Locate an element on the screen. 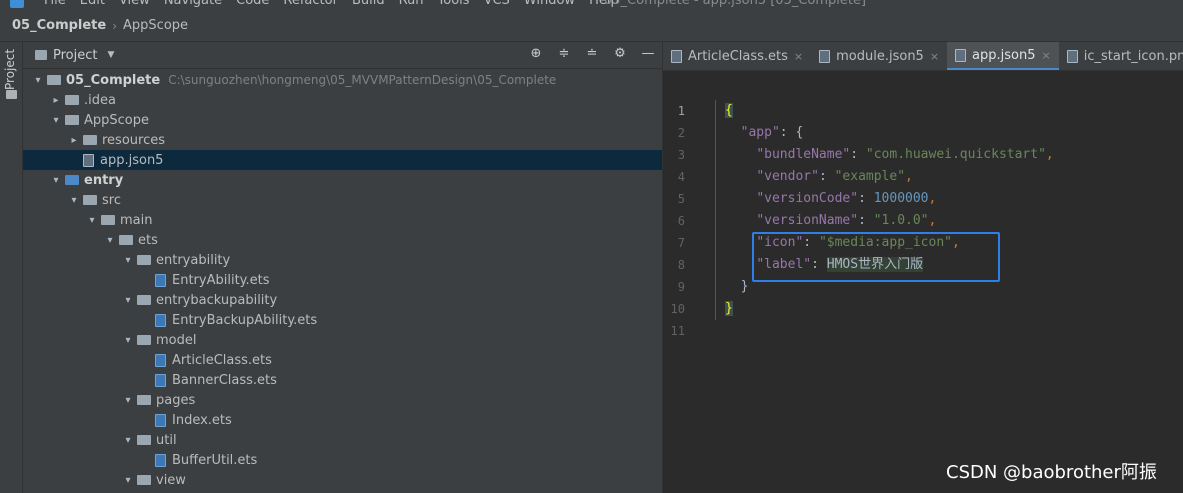 This screenshot has height=493, width=1183. tree-item-label: AppScope is located at coordinates (116, 120).